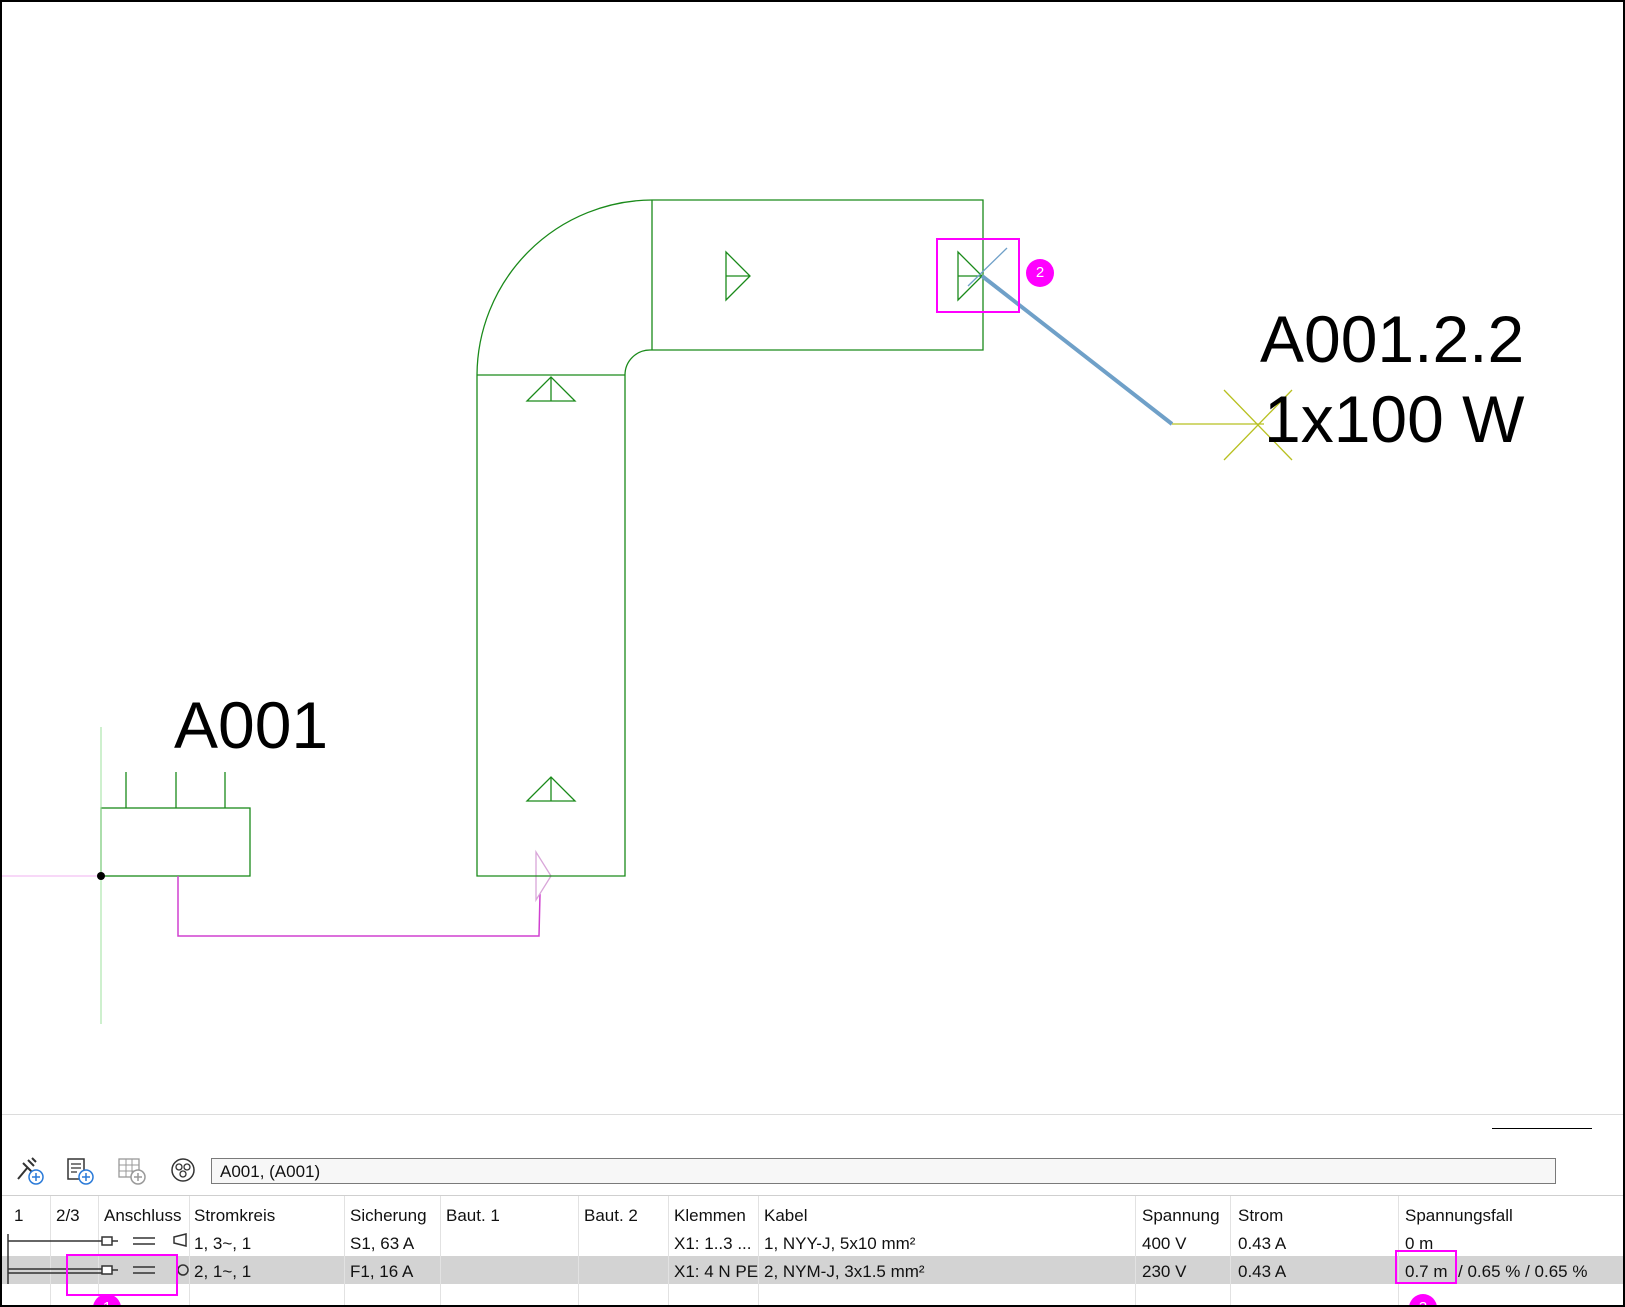  I want to click on panel-divider, so click(1542, 1128).